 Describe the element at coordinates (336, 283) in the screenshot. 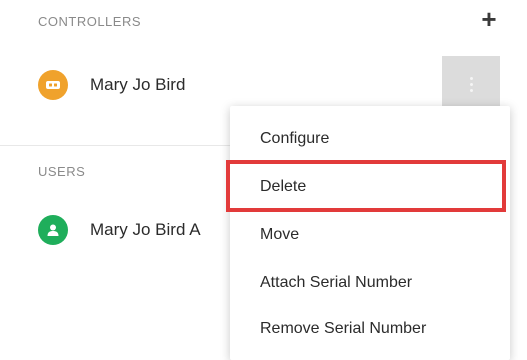

I see `menu-item-attach-serial-number: Attach Serial Number` at that location.